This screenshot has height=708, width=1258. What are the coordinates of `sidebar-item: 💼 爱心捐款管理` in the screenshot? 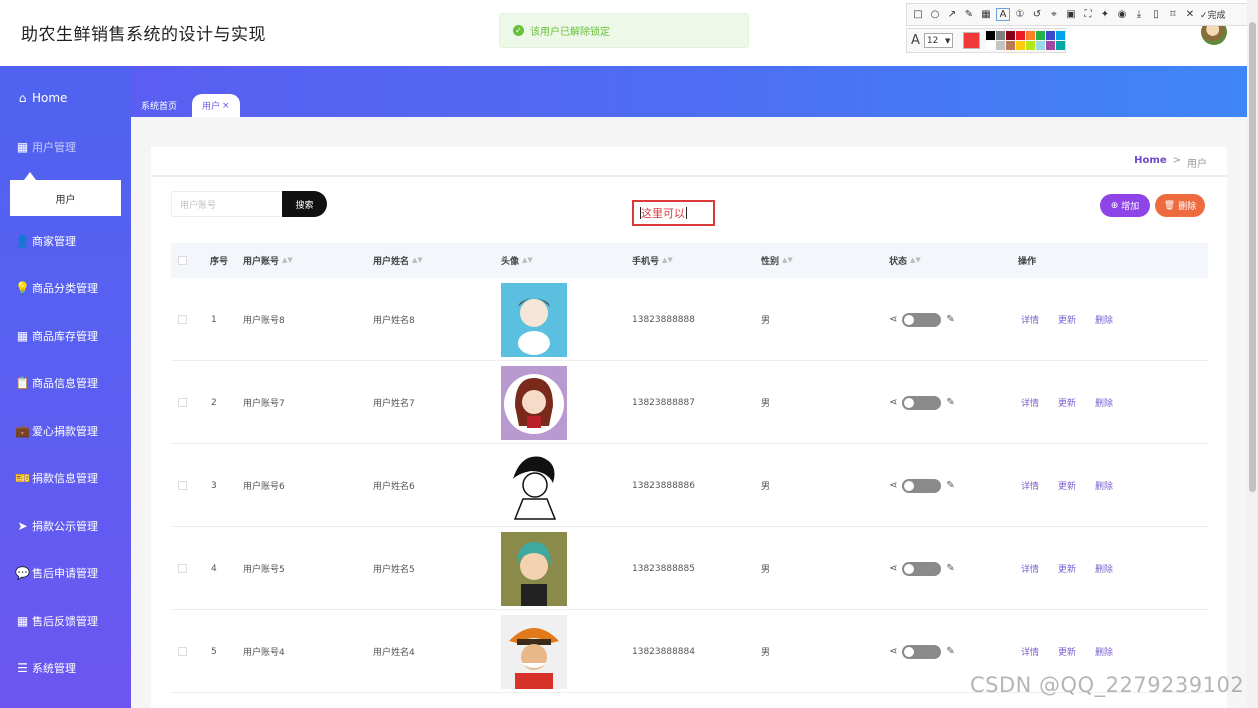 It's located at (65, 431).